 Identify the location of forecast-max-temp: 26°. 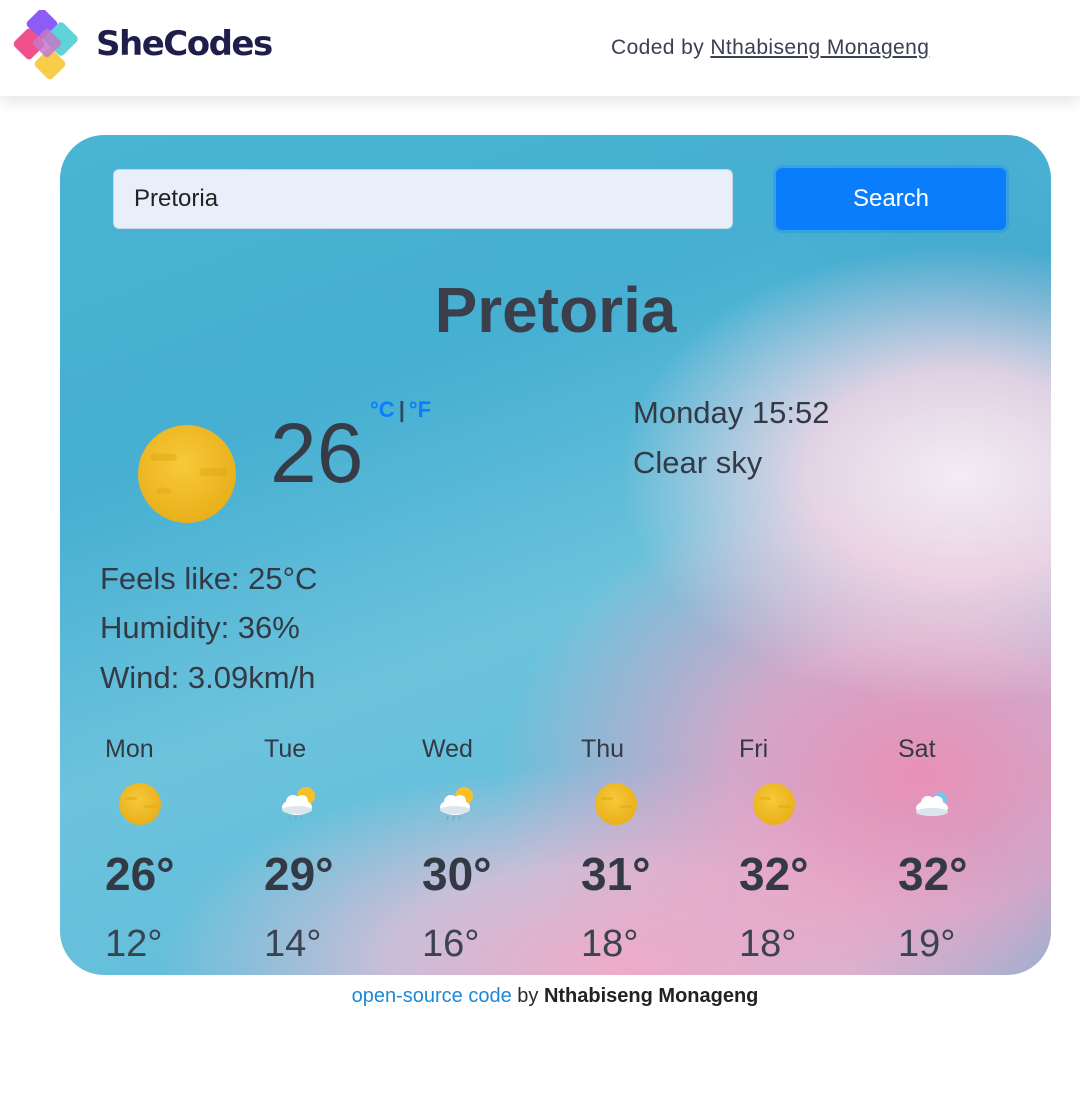
(140, 874).